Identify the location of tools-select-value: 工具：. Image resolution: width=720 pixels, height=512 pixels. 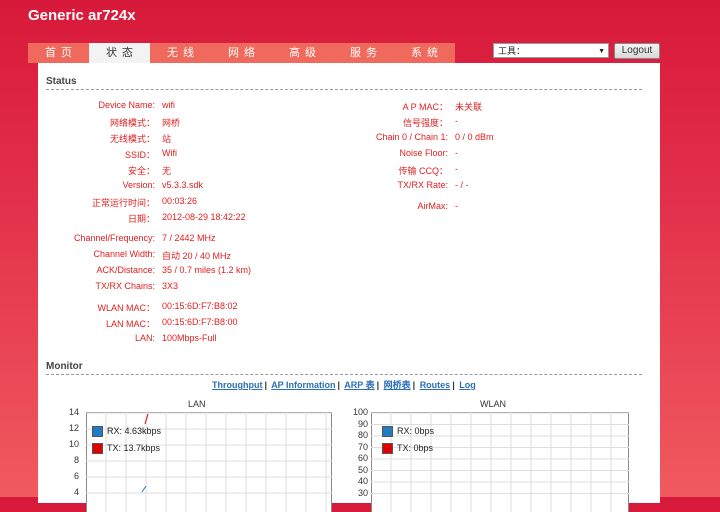
(511, 51).